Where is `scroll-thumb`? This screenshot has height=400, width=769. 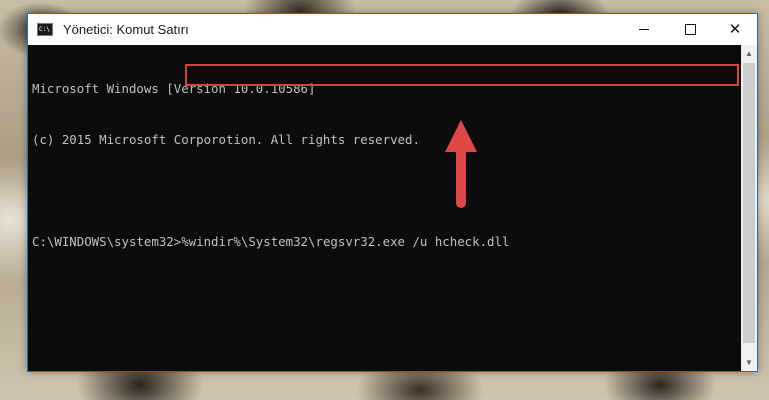
scroll-thumb is located at coordinates (749, 203).